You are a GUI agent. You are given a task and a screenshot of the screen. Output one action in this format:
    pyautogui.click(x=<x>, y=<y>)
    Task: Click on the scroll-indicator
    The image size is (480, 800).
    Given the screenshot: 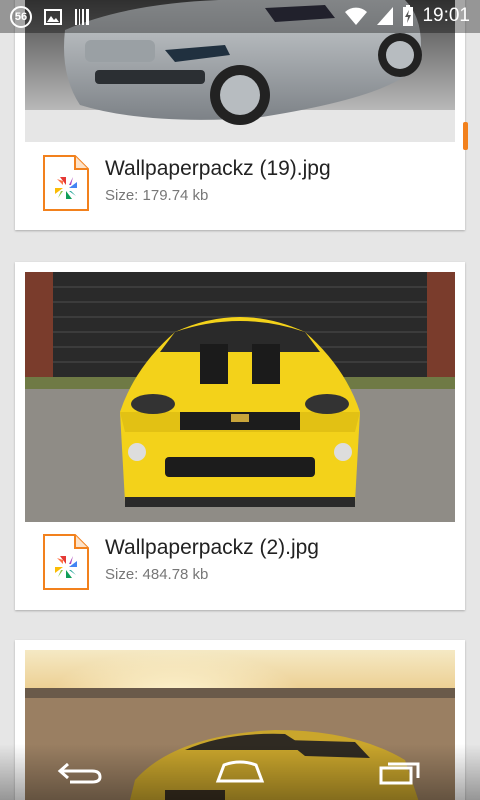 What is the action you would take?
    pyautogui.click(x=465, y=136)
    